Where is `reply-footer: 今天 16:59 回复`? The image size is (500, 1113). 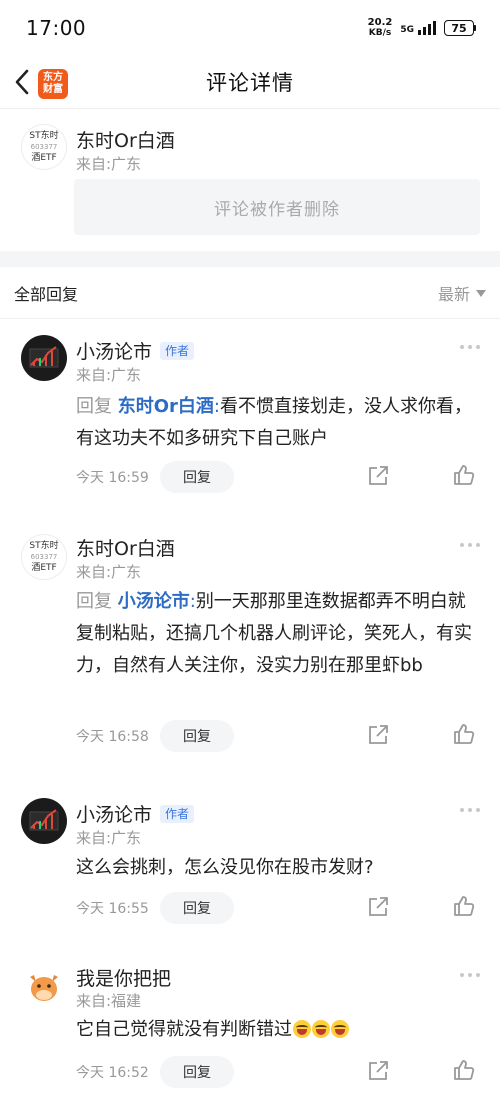 reply-footer: 今天 16:59 回复 is located at coordinates (278, 477).